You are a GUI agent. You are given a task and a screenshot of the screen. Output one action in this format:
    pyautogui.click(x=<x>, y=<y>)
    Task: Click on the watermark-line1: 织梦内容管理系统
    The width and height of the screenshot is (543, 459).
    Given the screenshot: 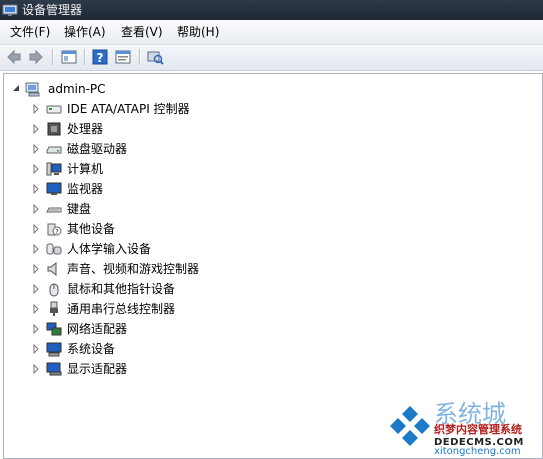 What is the action you would take?
    pyautogui.click(x=478, y=429)
    